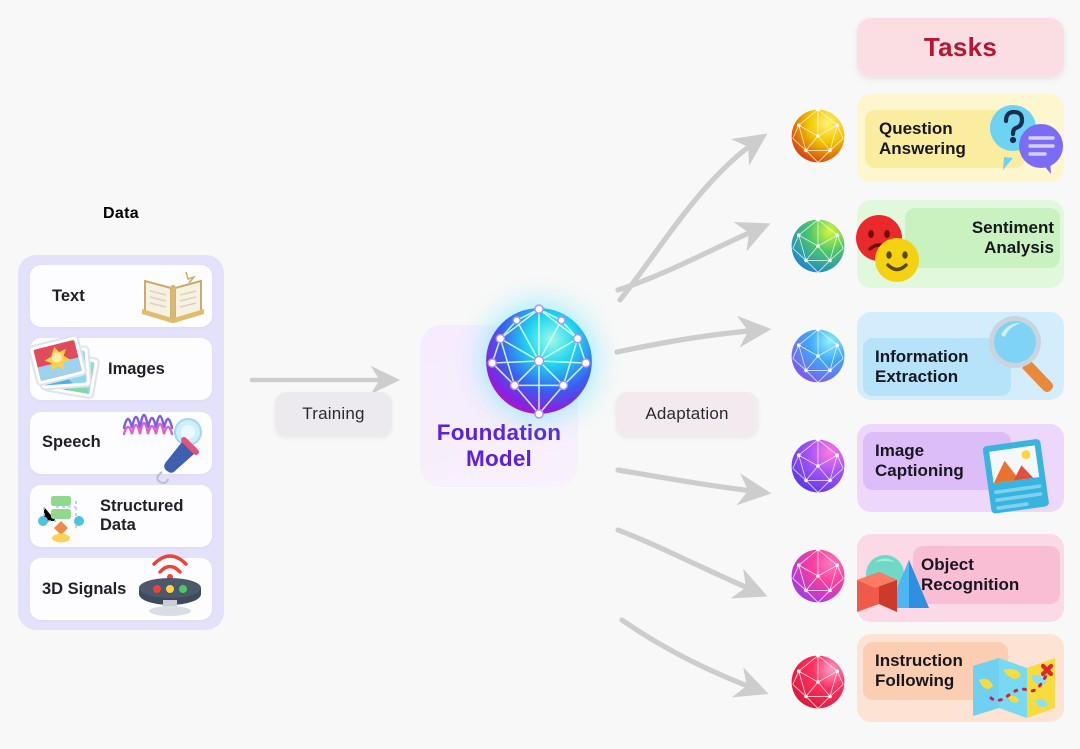 Image resolution: width=1080 pixels, height=749 pixels. Describe the element at coordinates (84, 588) in the screenshot. I see `data-item-label: 3D Signals` at that location.